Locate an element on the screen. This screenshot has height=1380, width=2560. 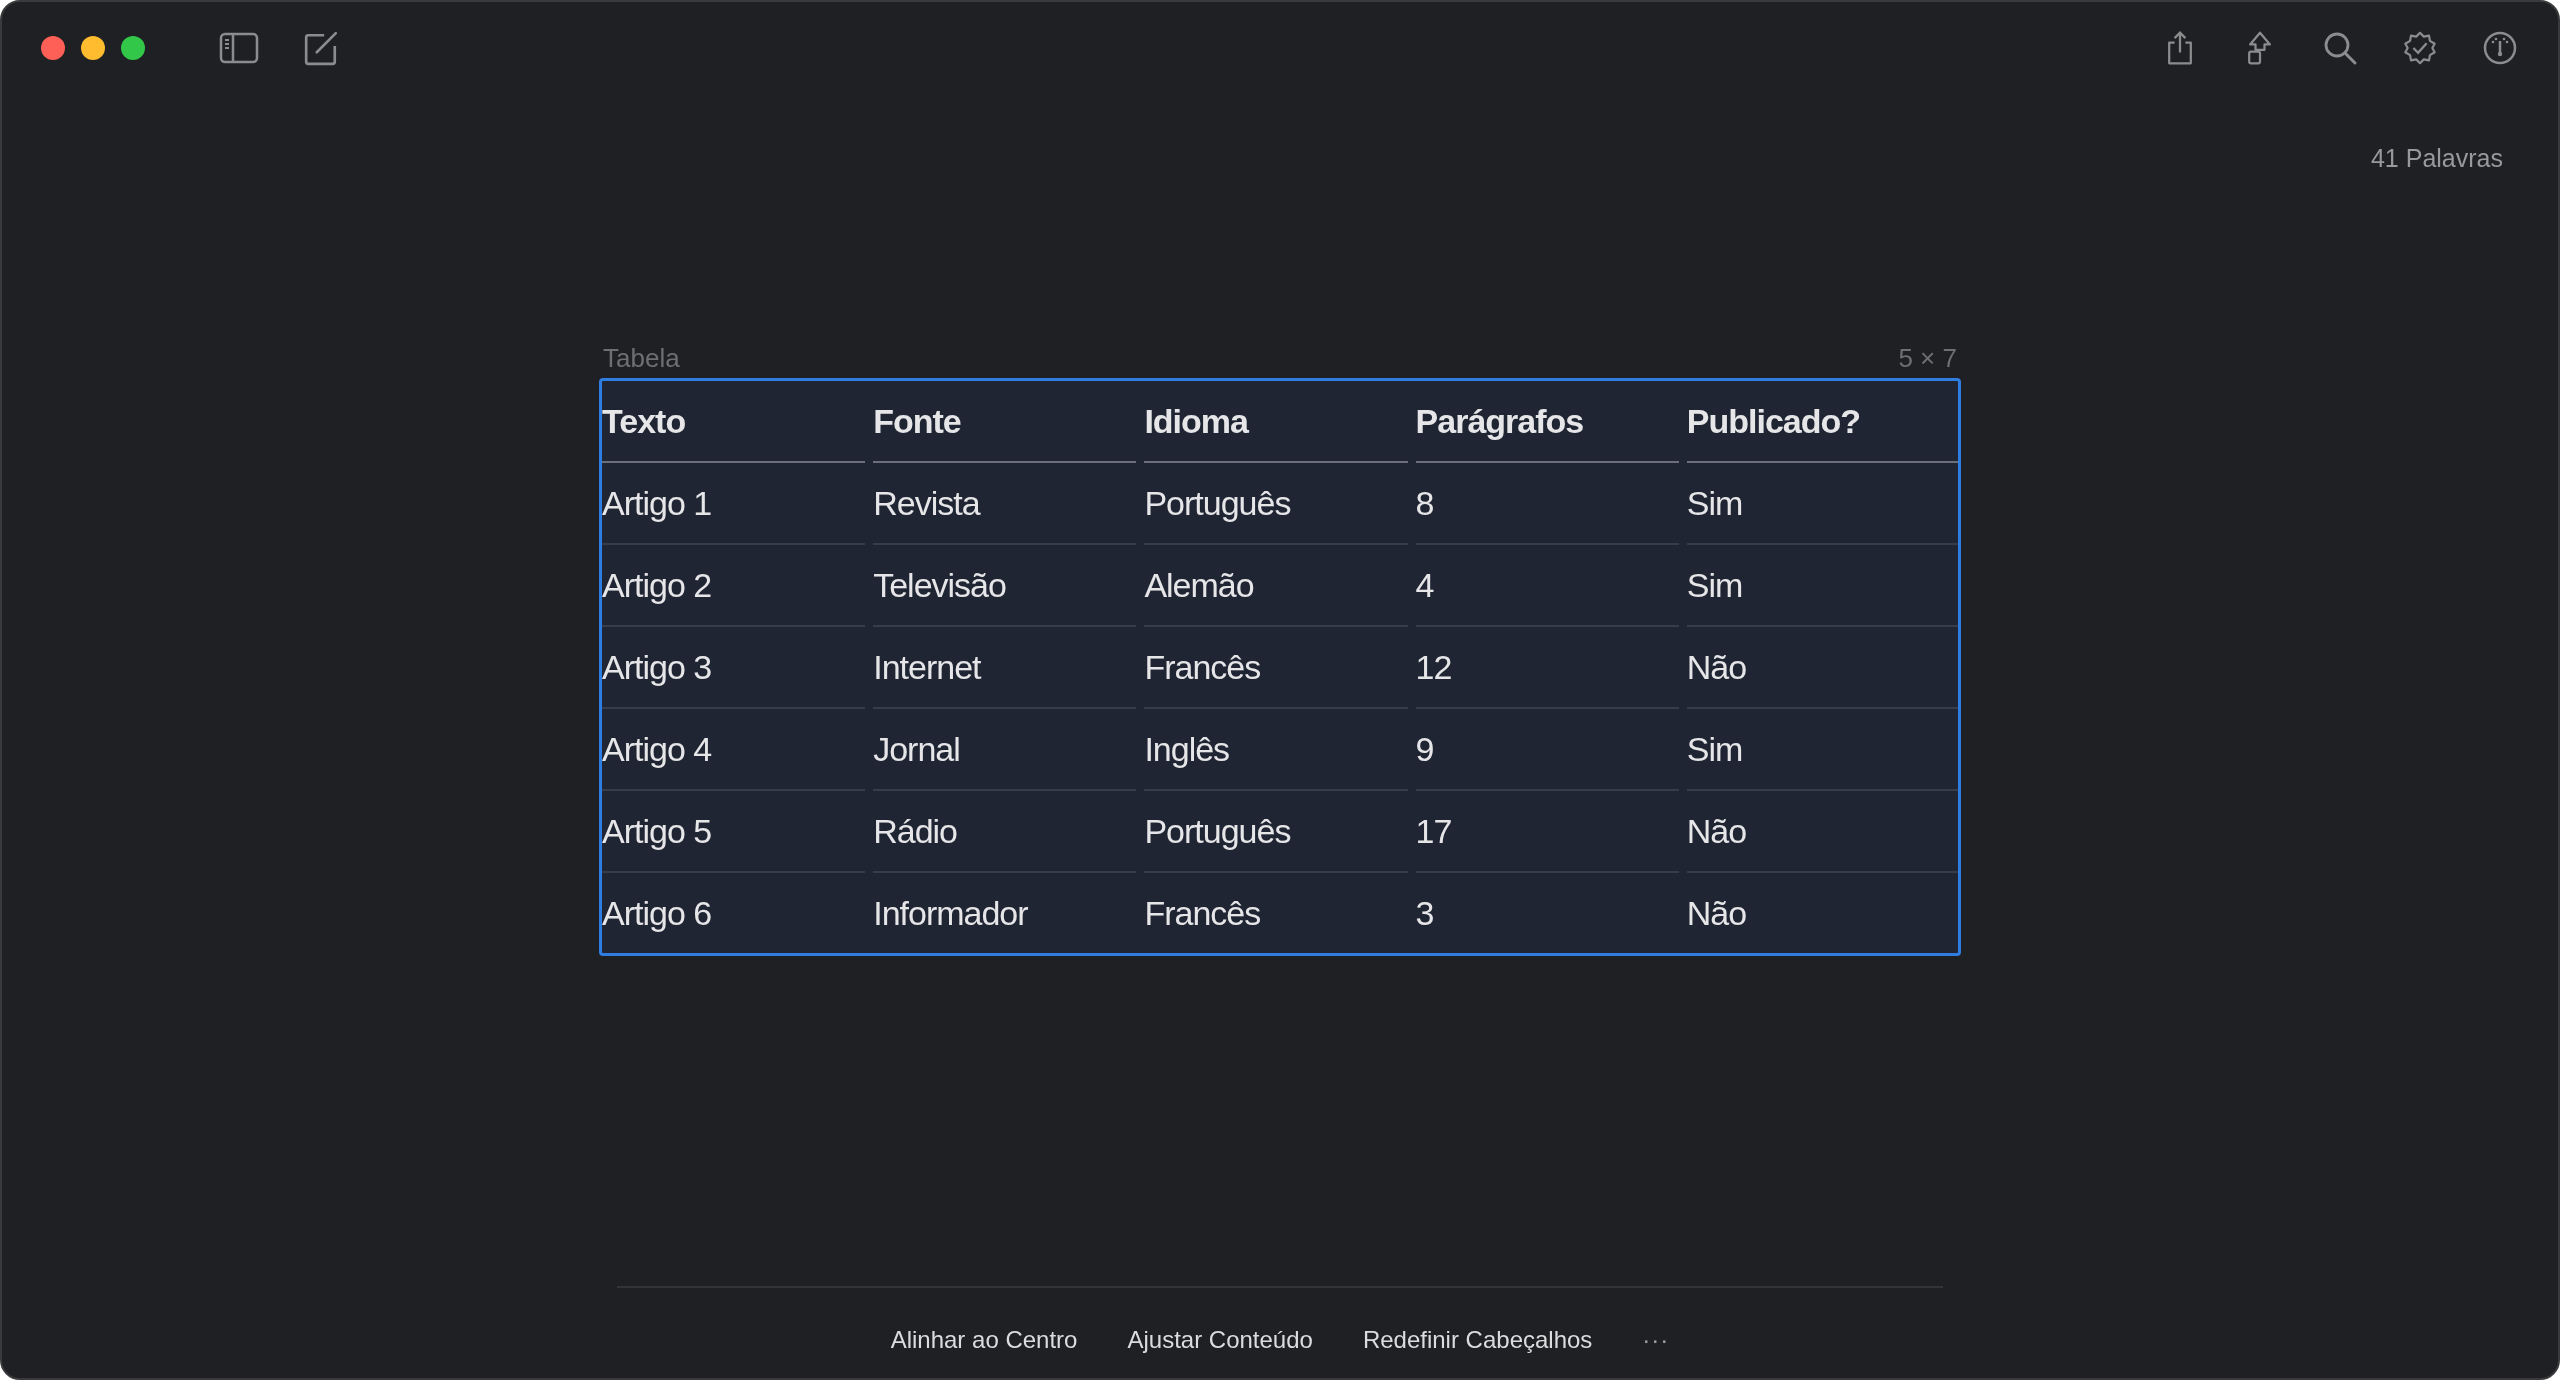
table-caption: Tabela is located at coordinates (641, 358).